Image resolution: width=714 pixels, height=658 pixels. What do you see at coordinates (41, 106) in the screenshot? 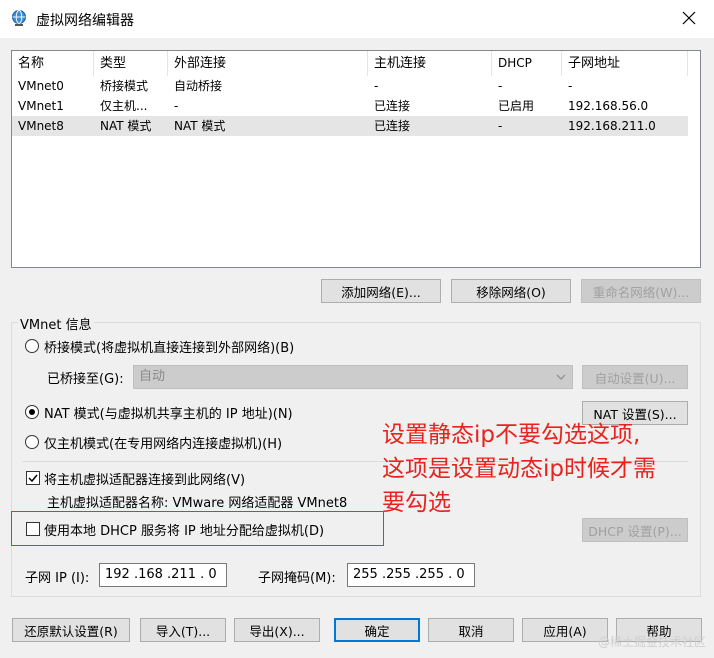
I see `cell-name: VMnet1` at bounding box center [41, 106].